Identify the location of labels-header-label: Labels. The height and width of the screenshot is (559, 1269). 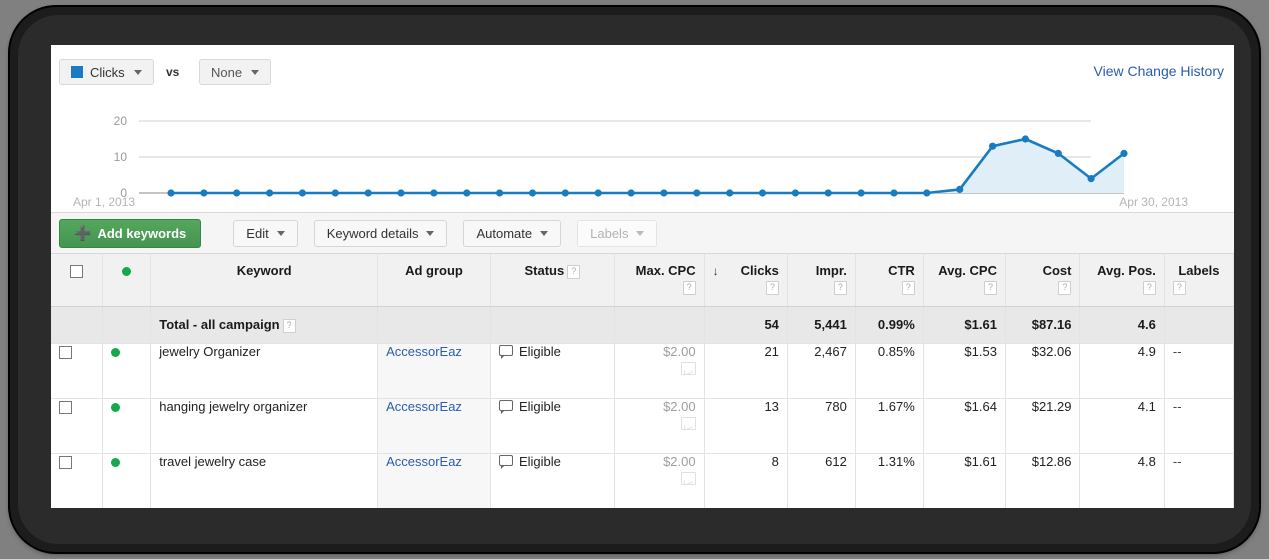
(1199, 270).